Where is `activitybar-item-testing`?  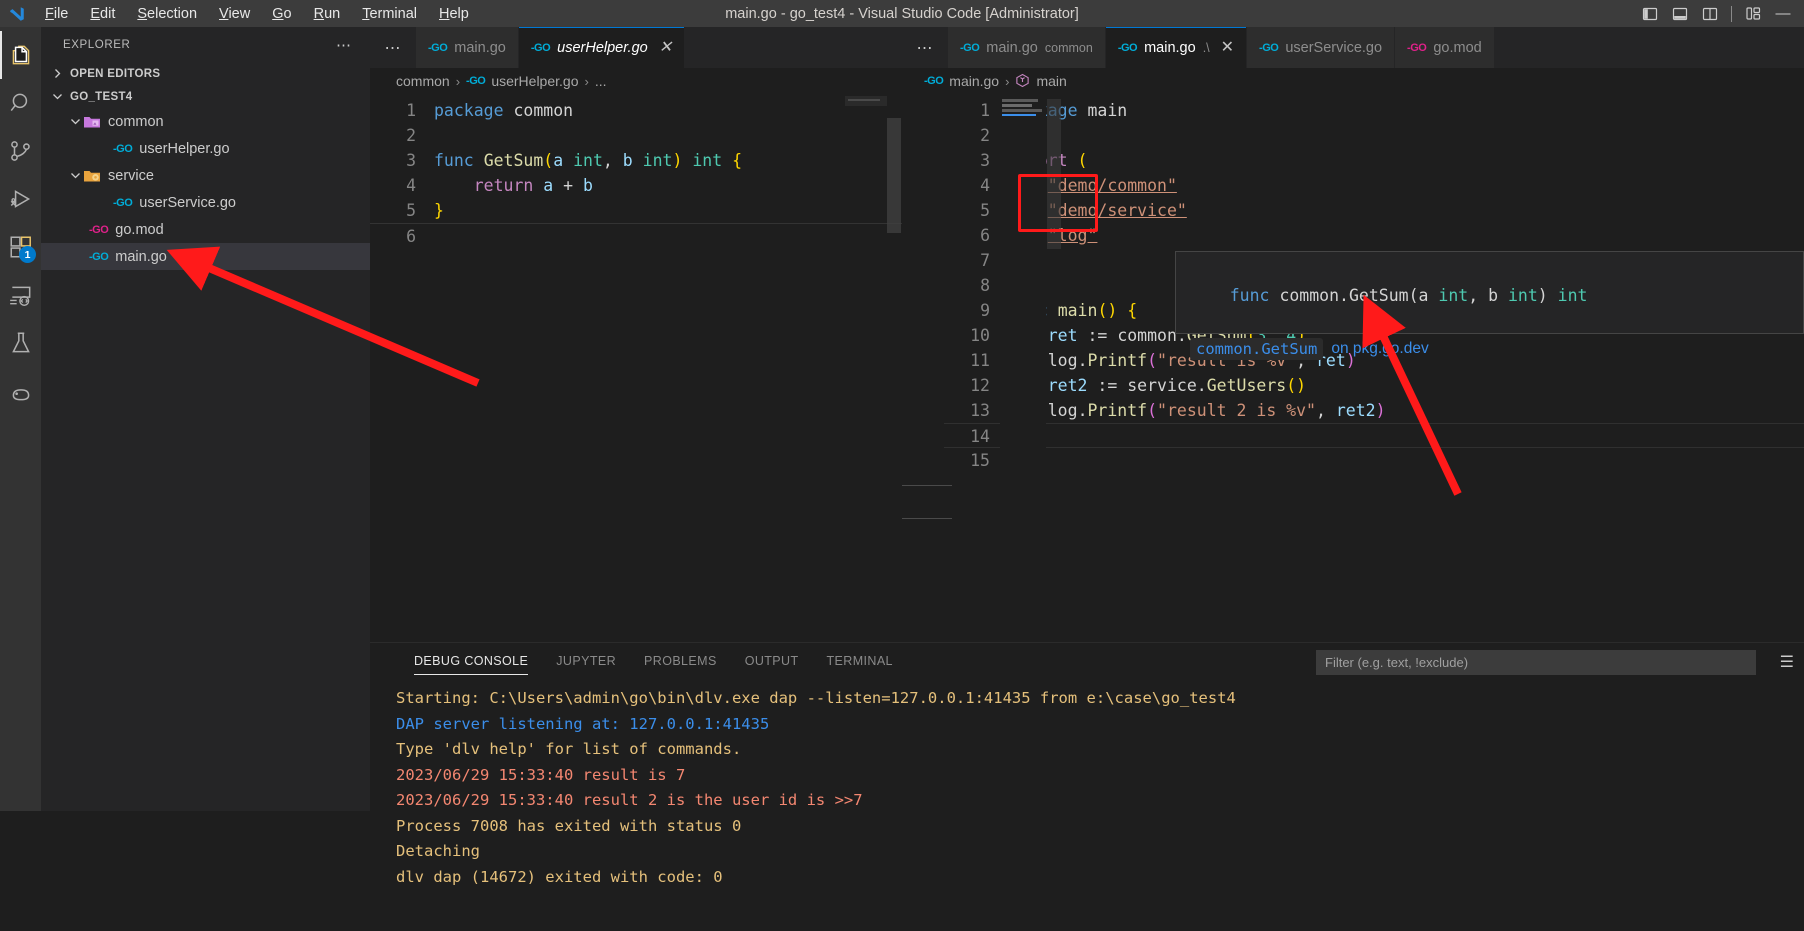 activitybar-item-testing is located at coordinates (20, 343).